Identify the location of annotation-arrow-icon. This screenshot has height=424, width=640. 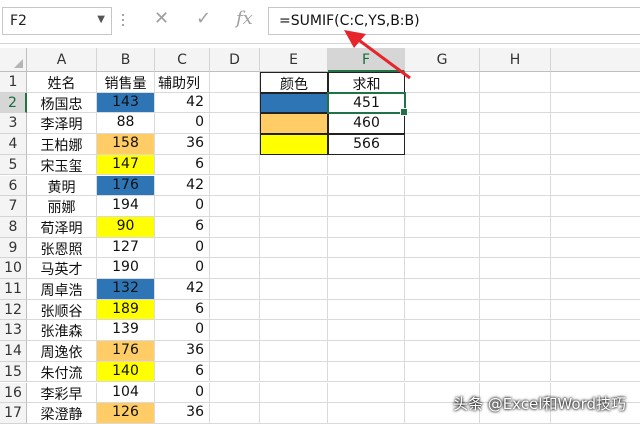
(377, 55).